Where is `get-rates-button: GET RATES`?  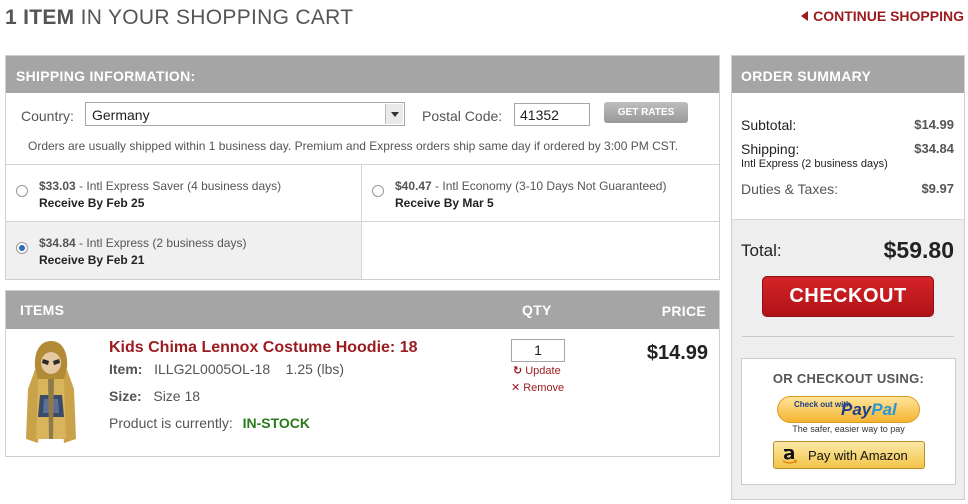
get-rates-button: GET RATES is located at coordinates (646, 112).